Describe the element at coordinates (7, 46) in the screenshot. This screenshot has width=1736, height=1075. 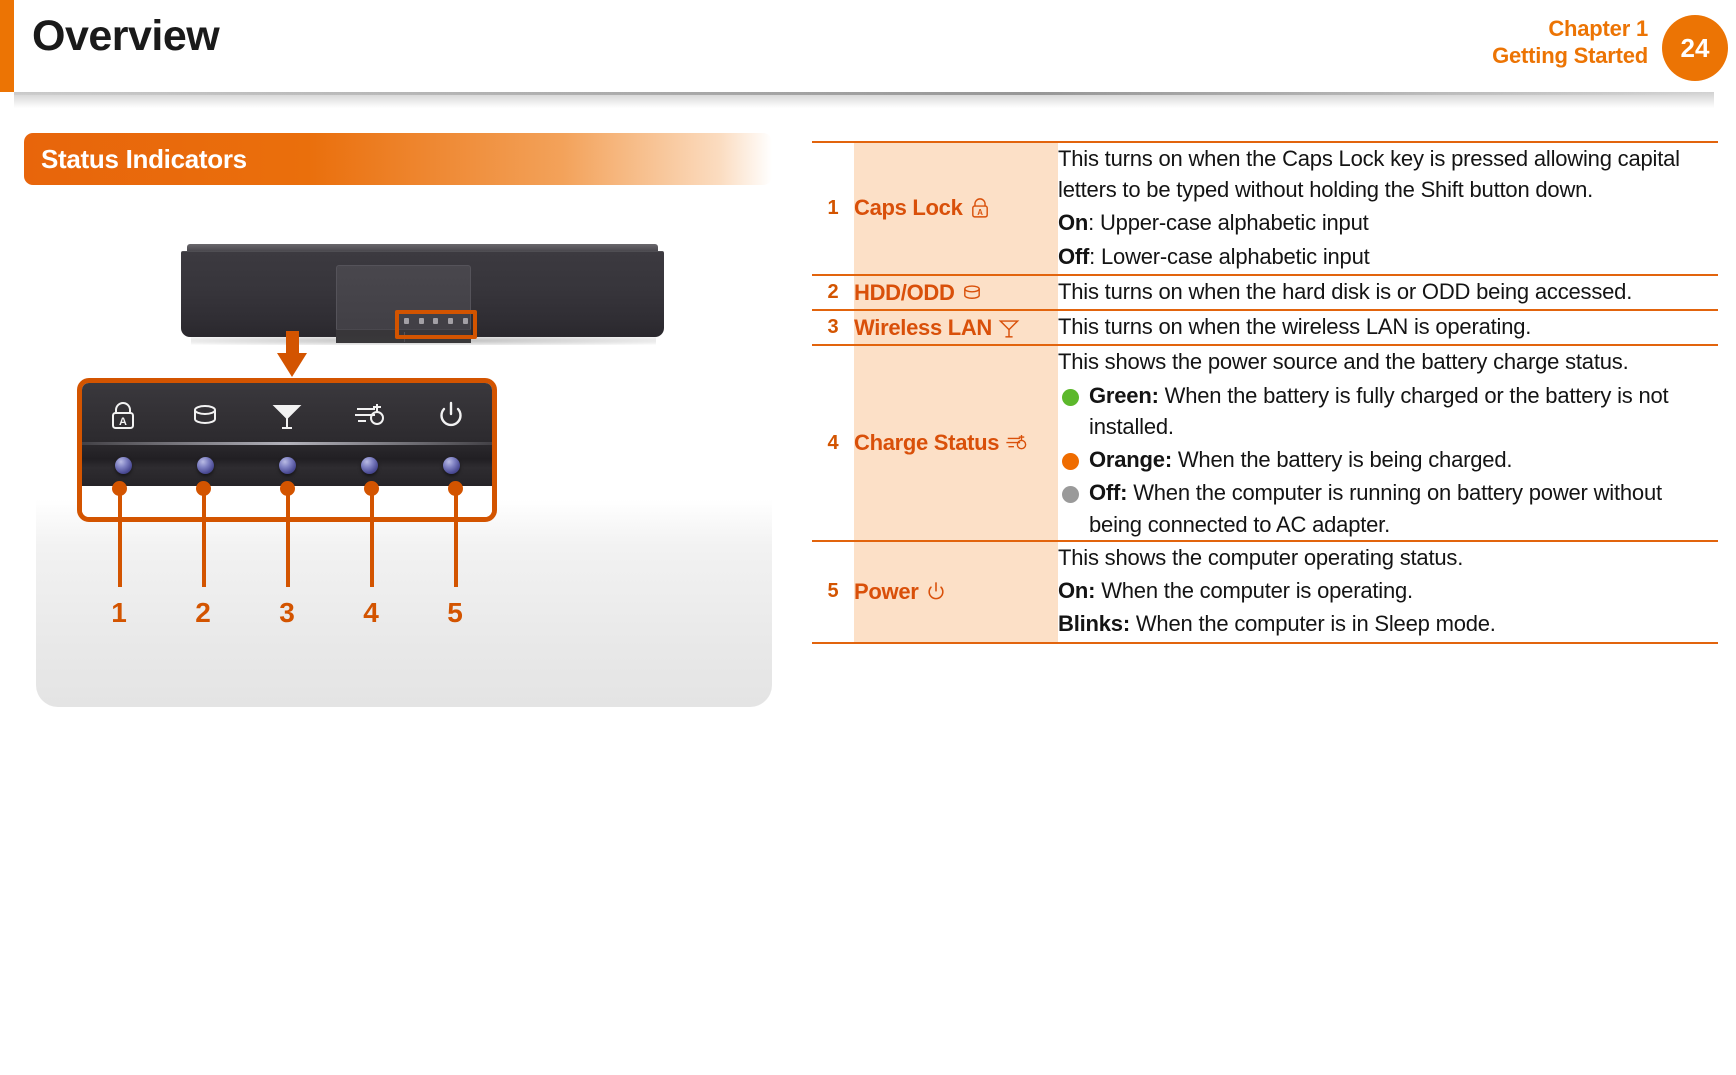
I see `header-accent-bar` at that location.